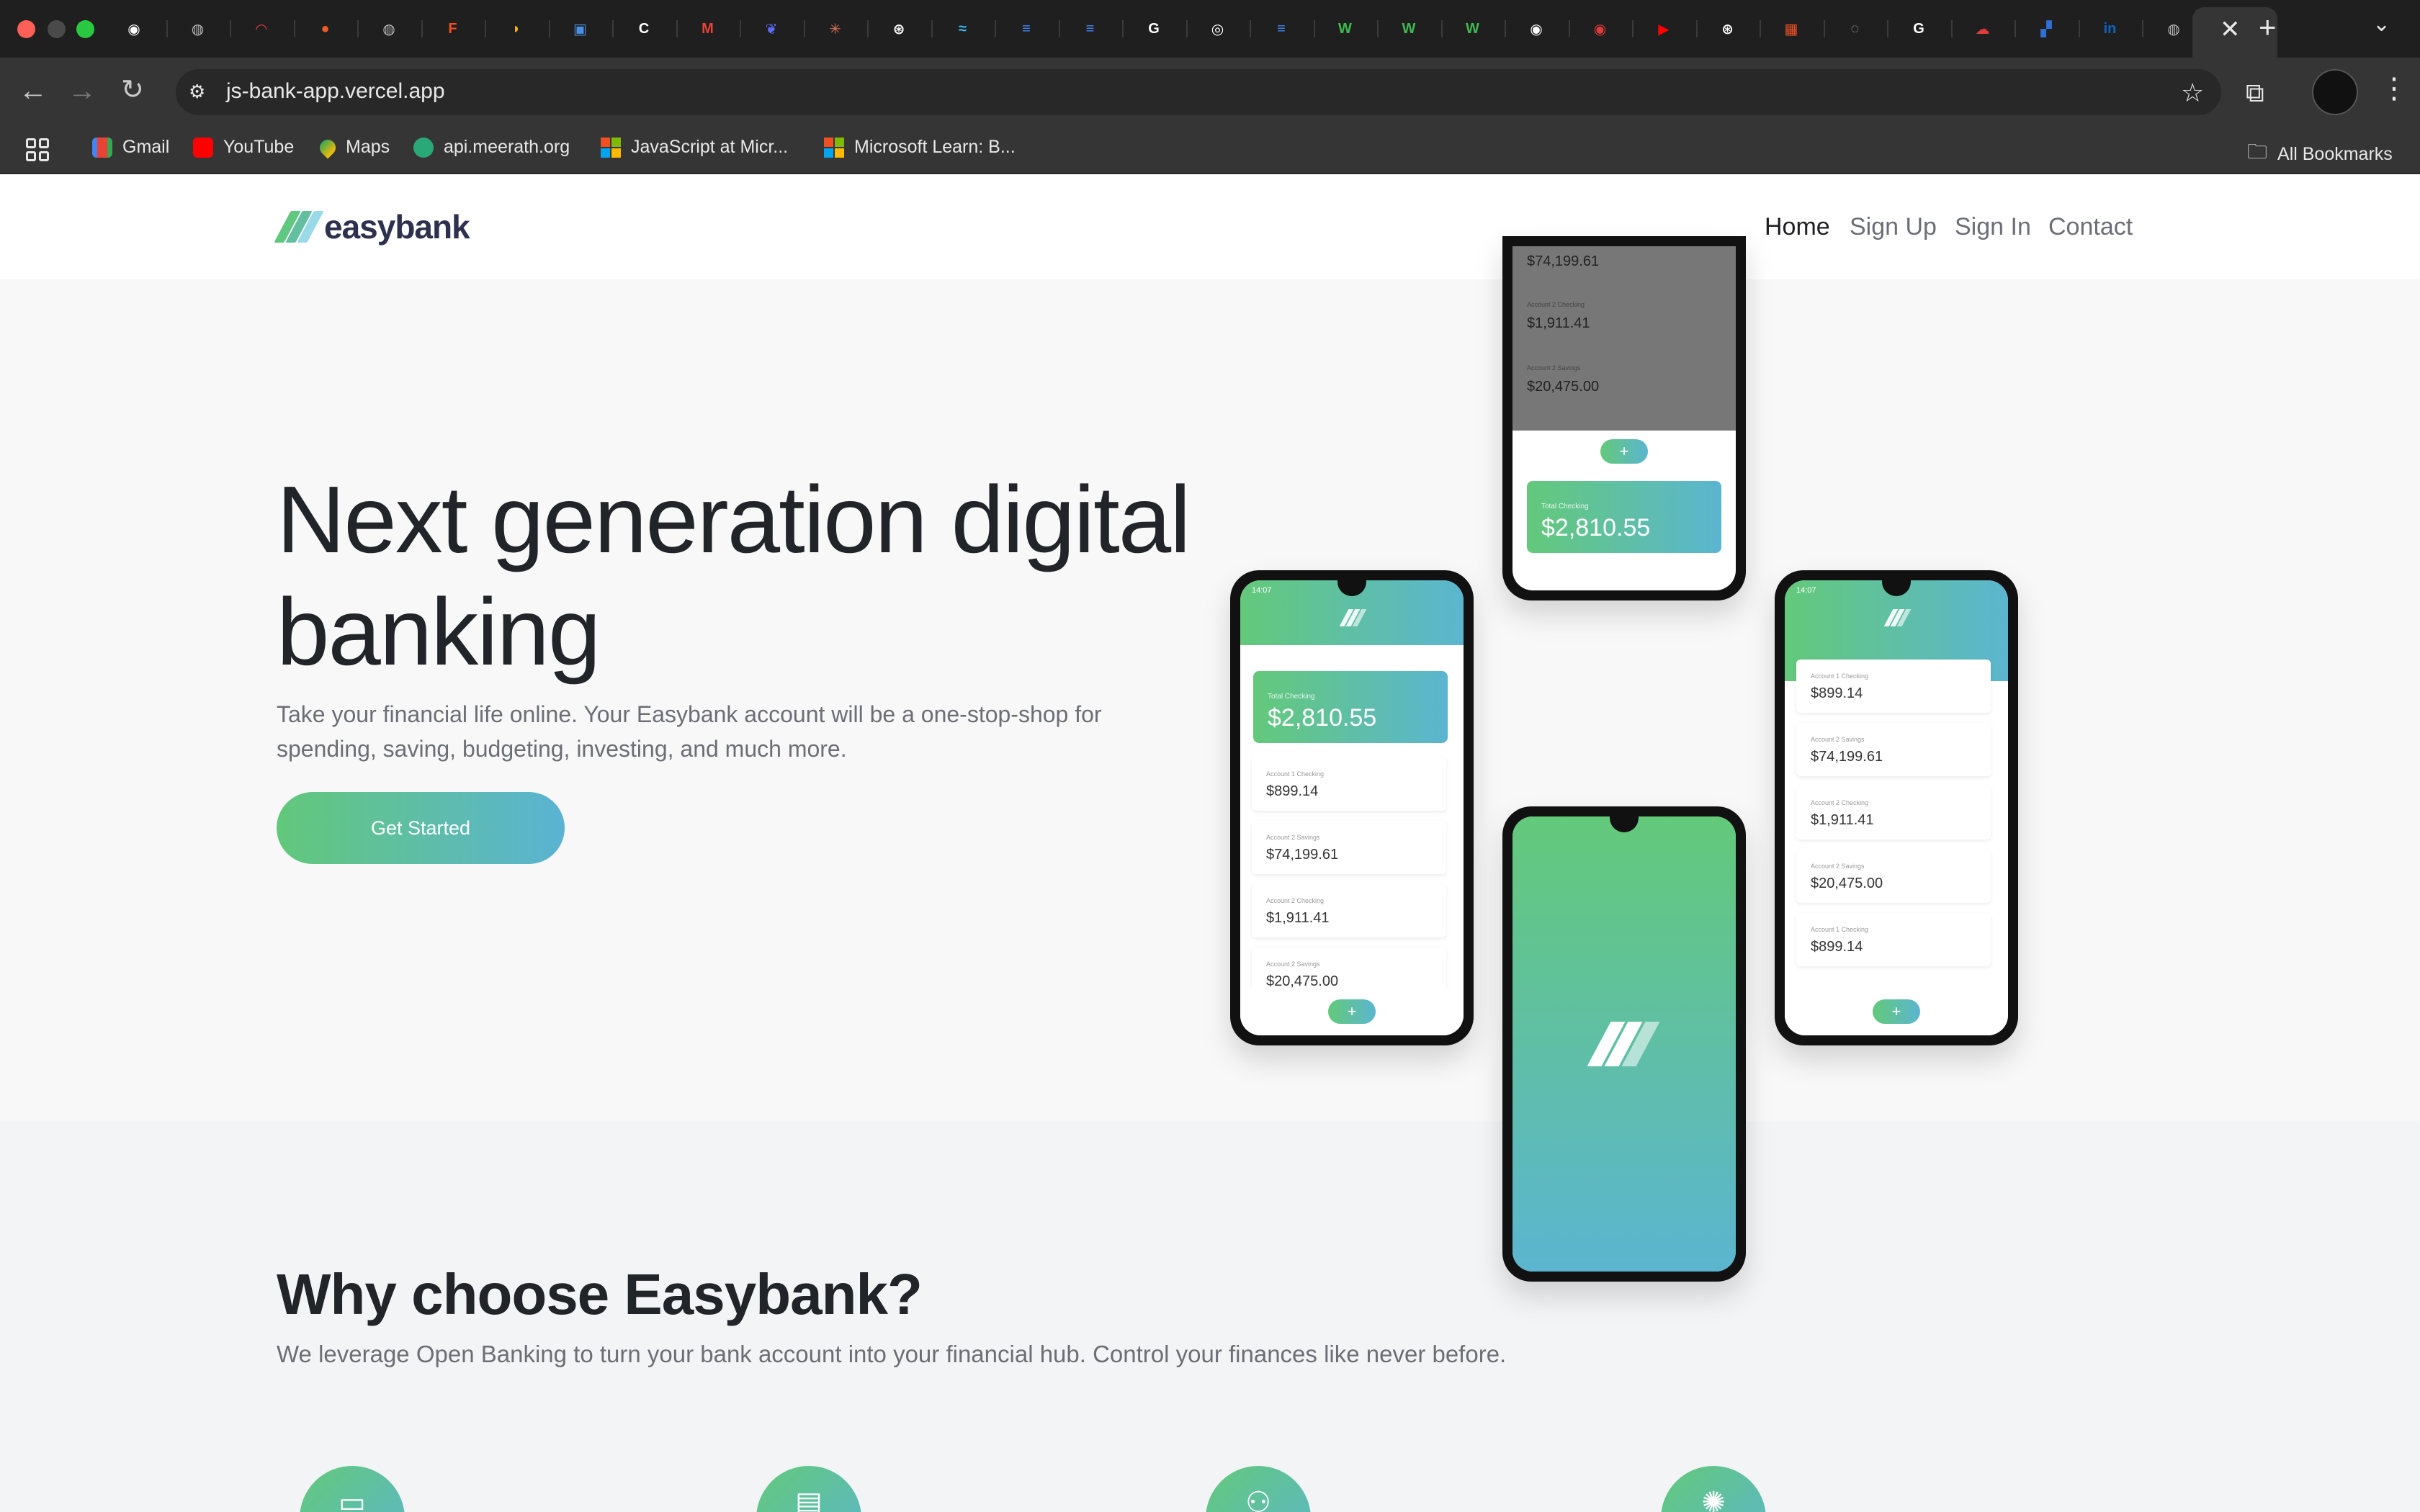 The image size is (2420, 1512). Describe the element at coordinates (2090, 227) in the screenshot. I see `nav-contact: Contact` at that location.